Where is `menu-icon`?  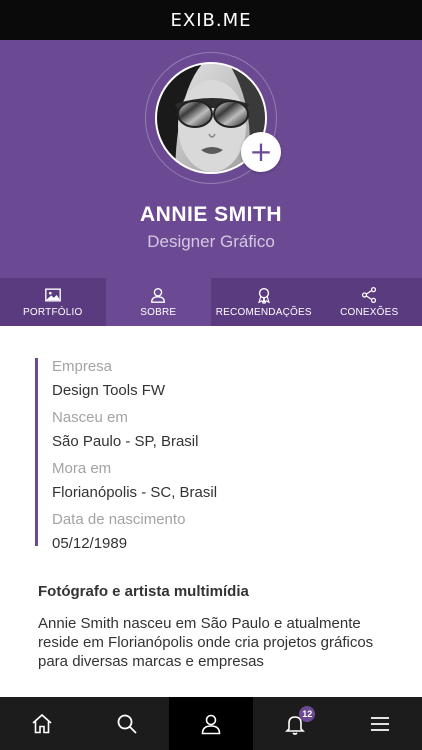
menu-icon is located at coordinates (379, 723).